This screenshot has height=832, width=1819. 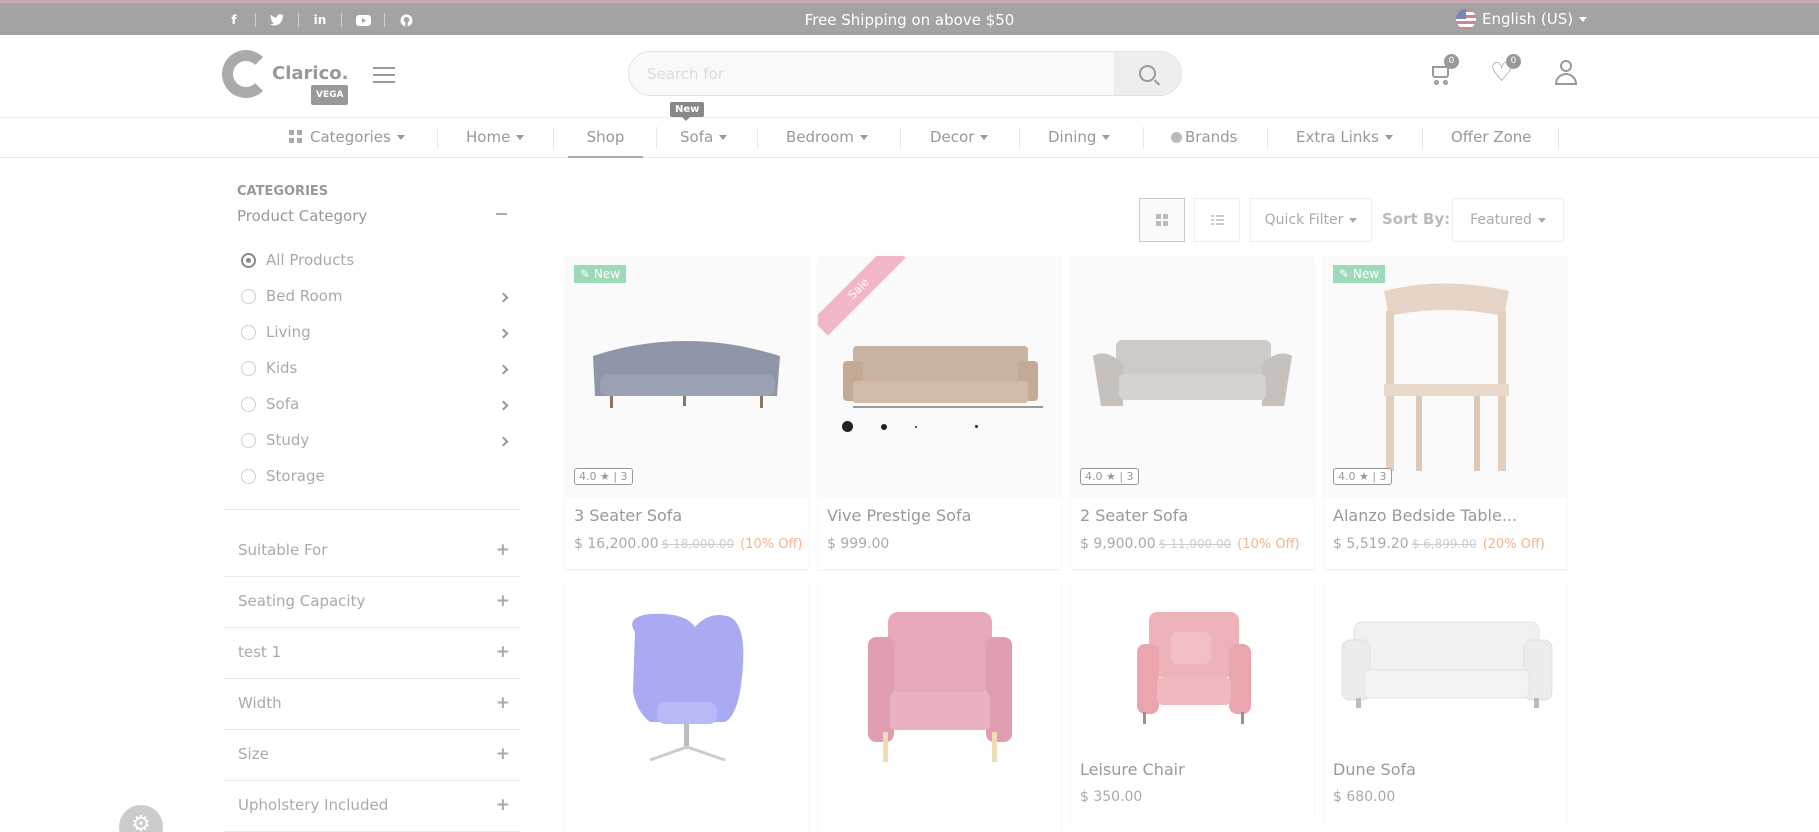 I want to click on category-bed-room: Bed Room, so click(x=292, y=296).